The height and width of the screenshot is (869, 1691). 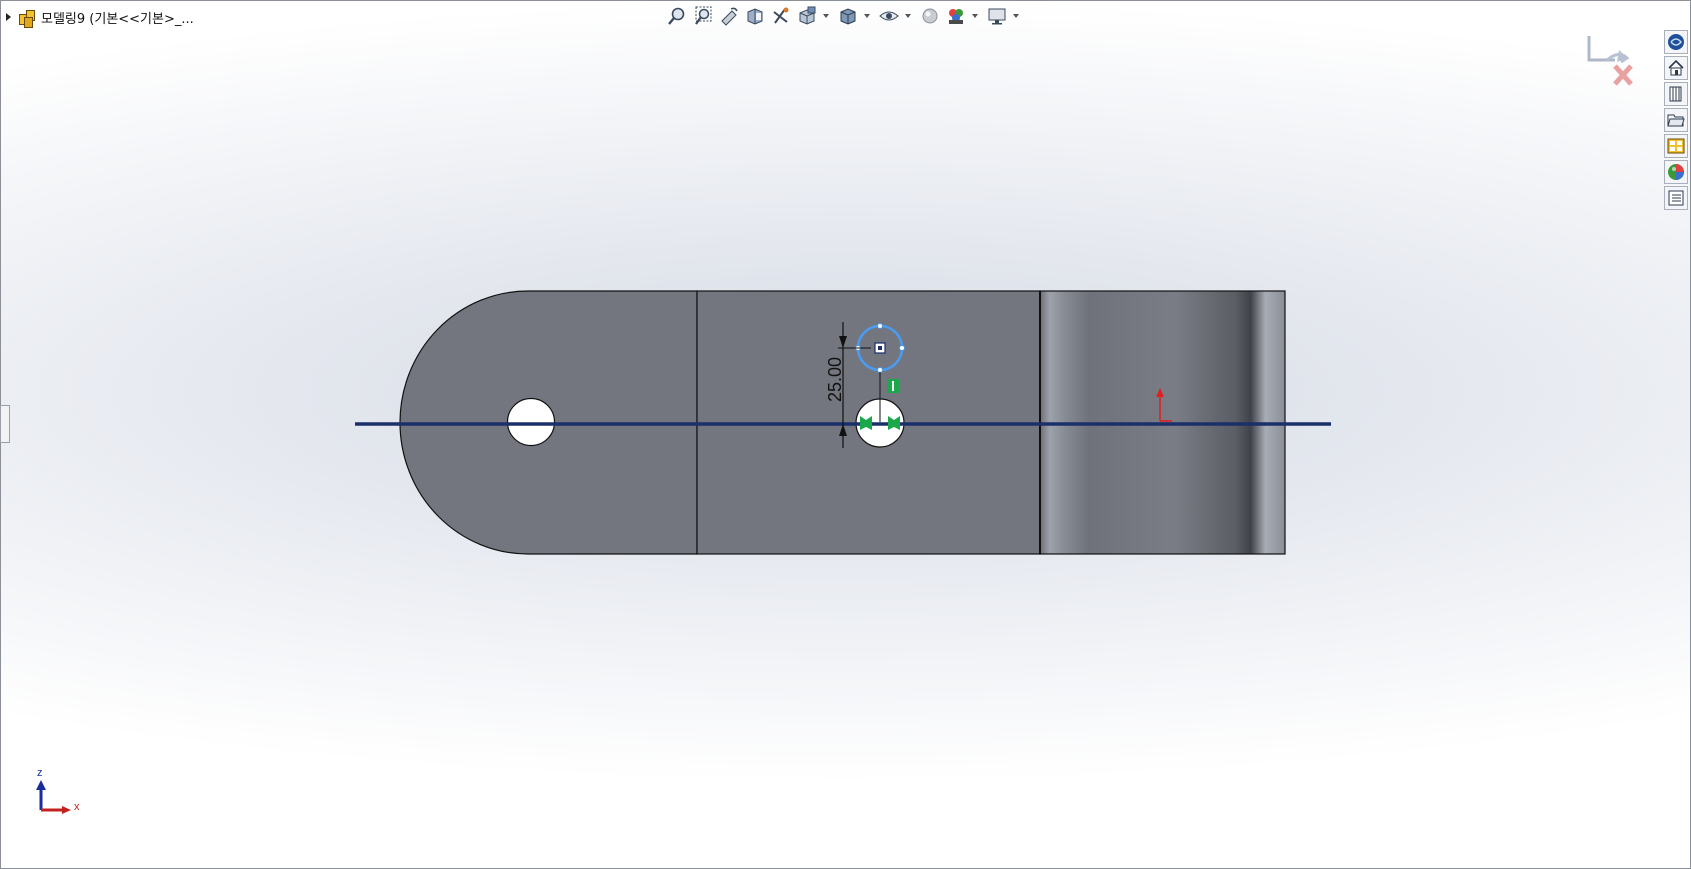 What do you see at coordinates (531, 422) in the screenshot?
I see `hole-left` at bounding box center [531, 422].